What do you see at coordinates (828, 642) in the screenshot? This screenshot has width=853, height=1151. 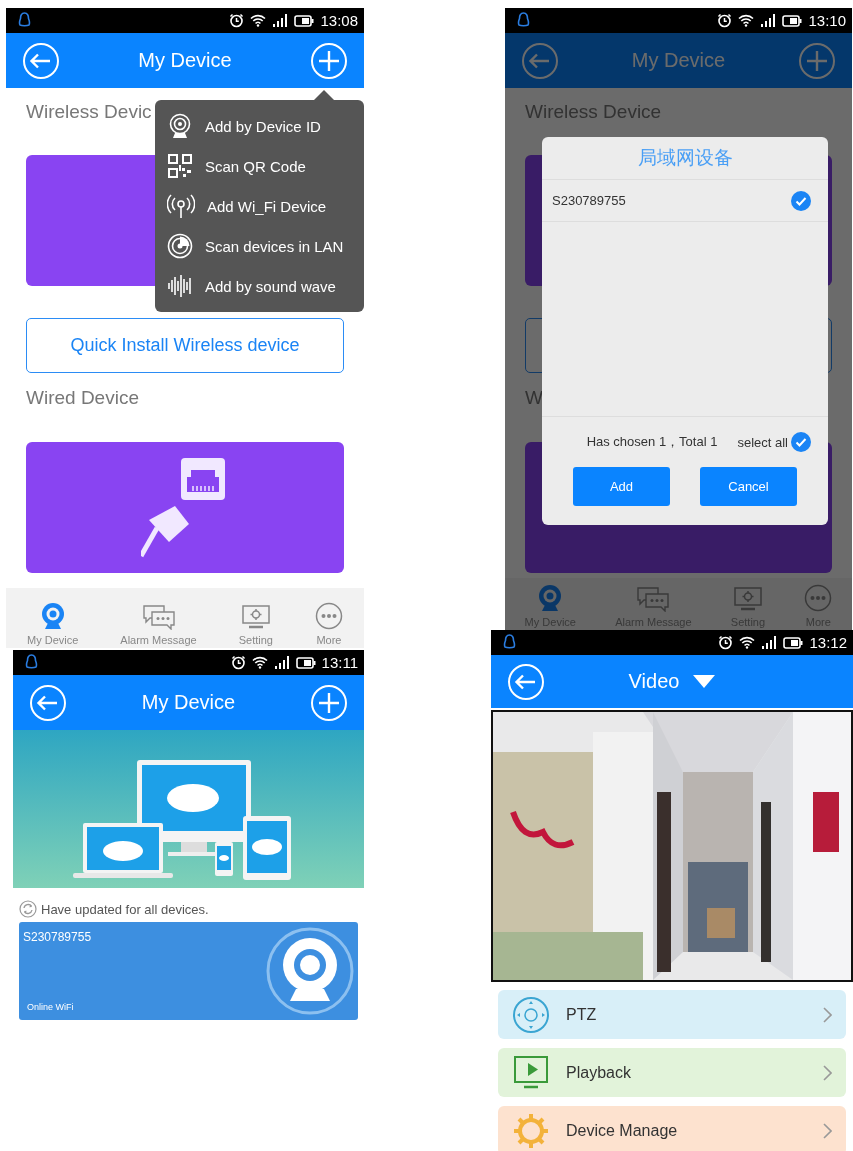 I see `status-time: 13:12` at bounding box center [828, 642].